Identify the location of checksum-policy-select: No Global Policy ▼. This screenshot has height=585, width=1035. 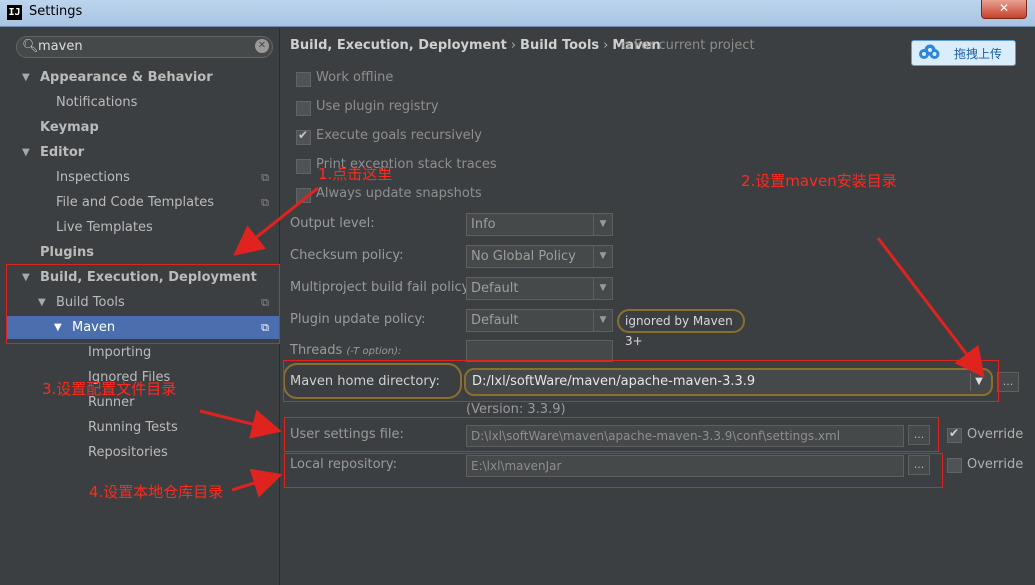
(539, 256).